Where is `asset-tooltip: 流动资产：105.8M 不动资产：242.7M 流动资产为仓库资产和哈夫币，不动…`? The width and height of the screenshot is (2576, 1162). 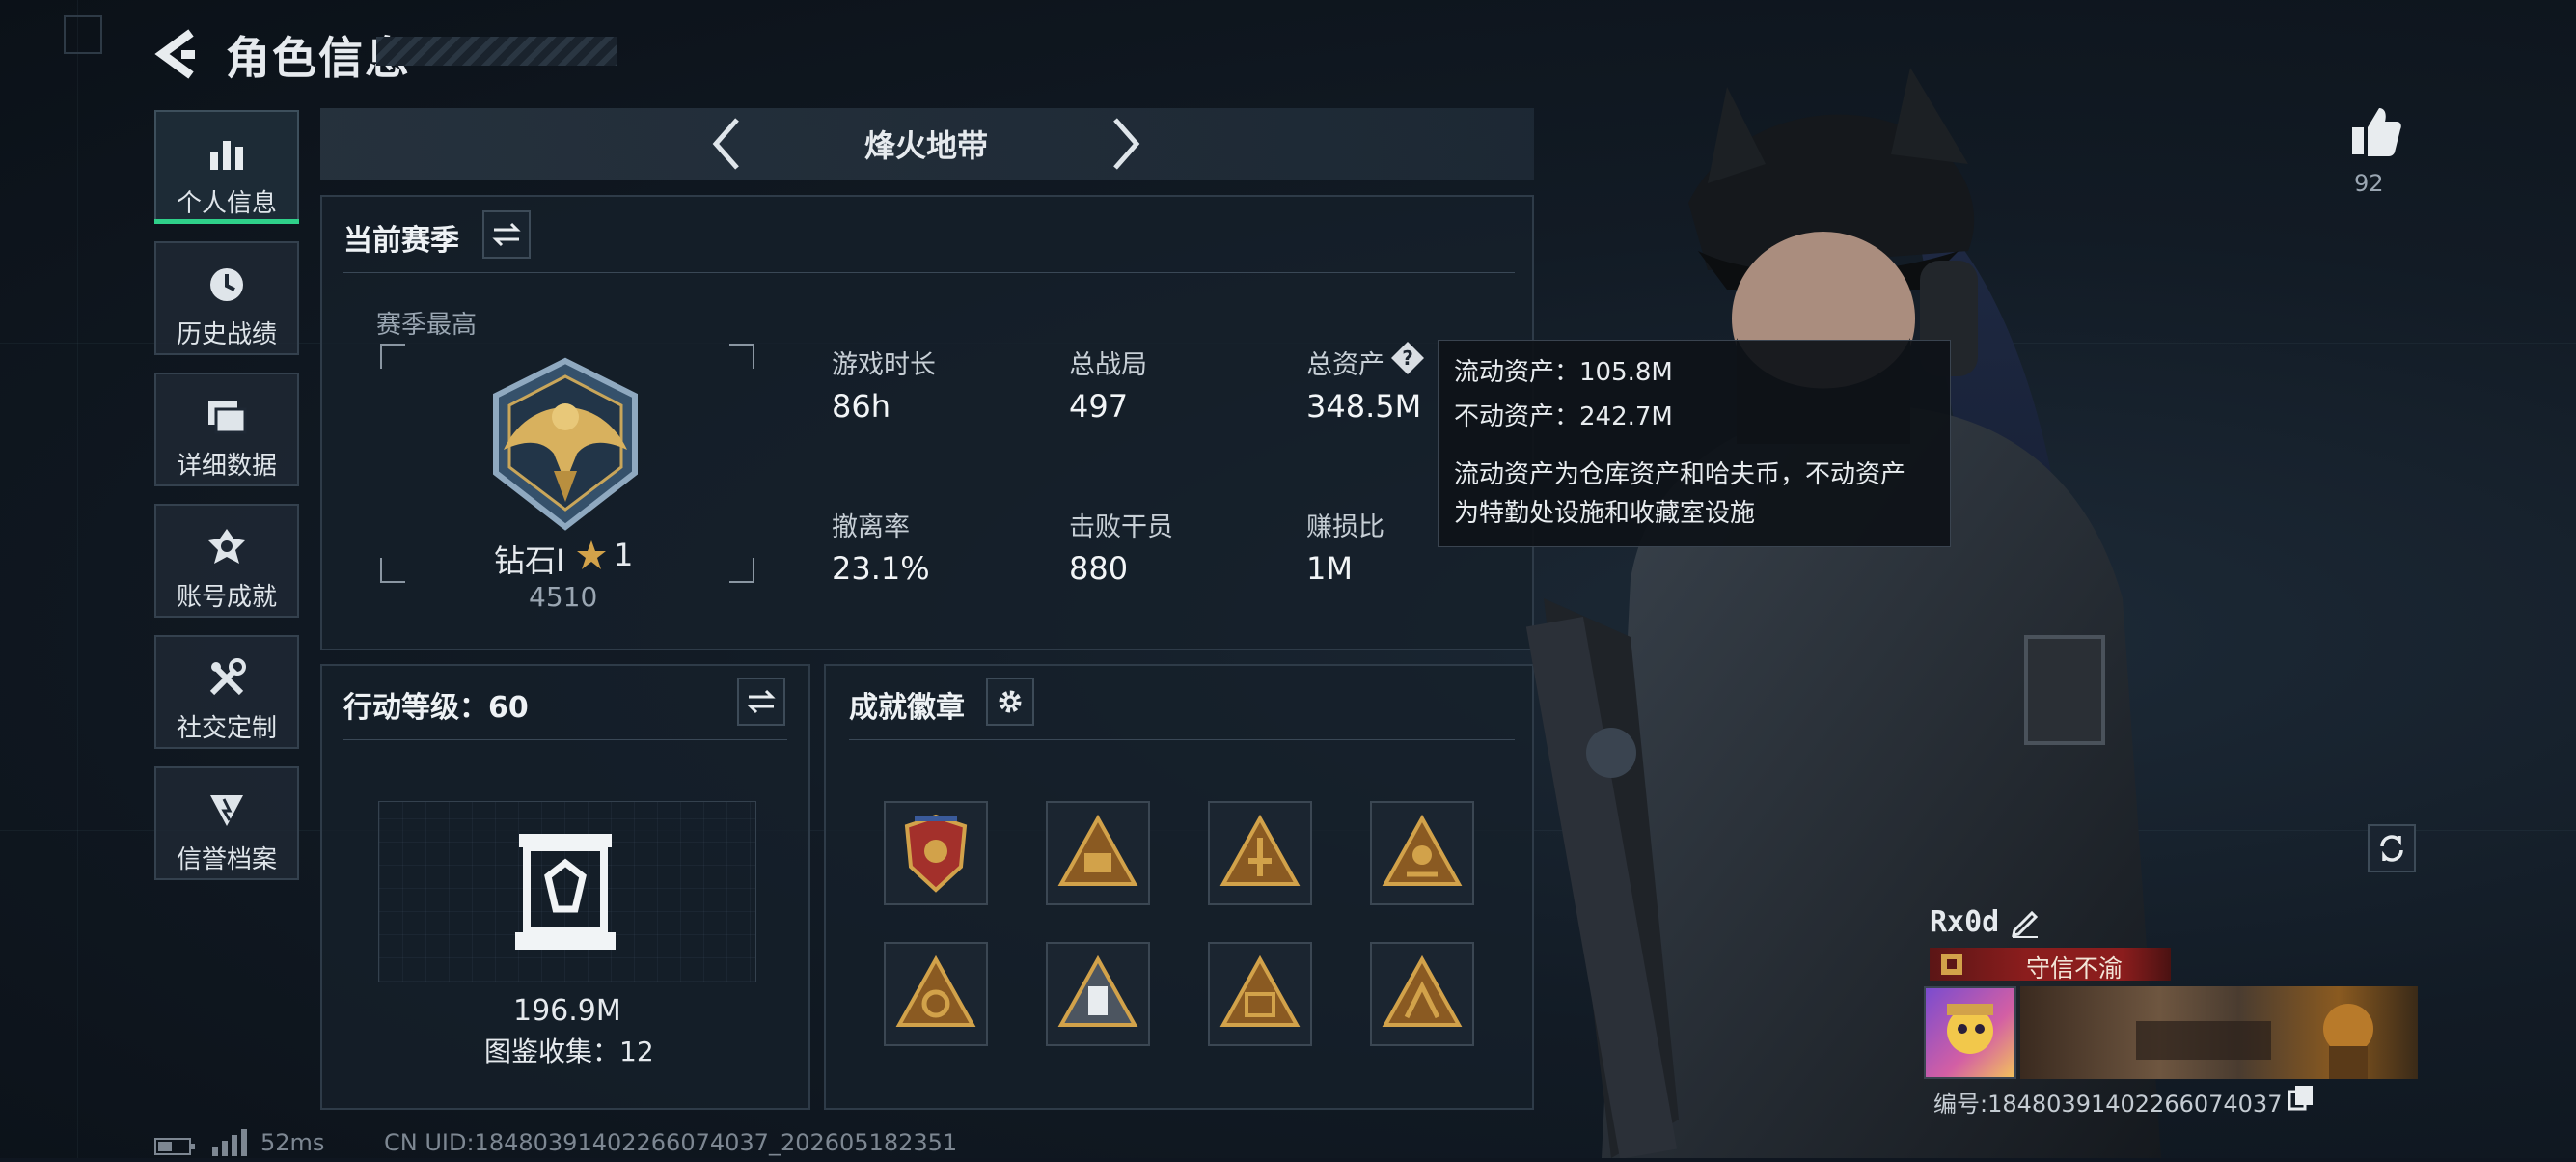
asset-tooltip: 流动资产：105.8M 不动资产：242.7M 流动资产为仓库资产和哈夫币，不动… is located at coordinates (1694, 444).